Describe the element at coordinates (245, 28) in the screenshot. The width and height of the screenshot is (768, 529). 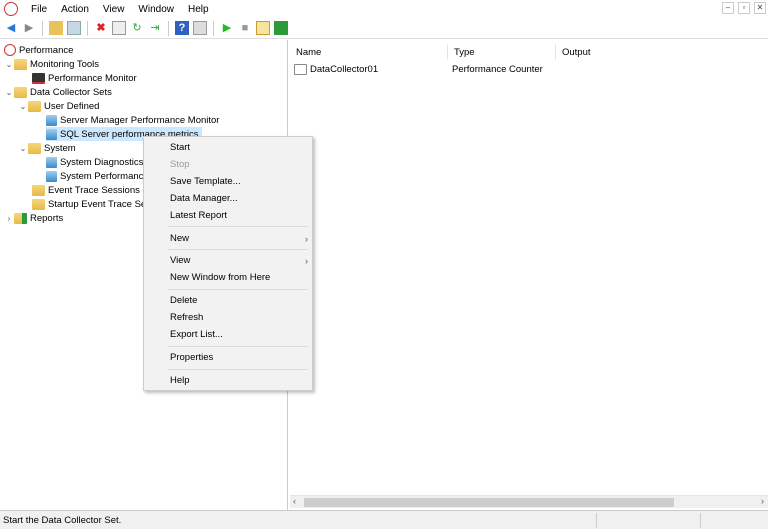
I see `stop-icon: ■` at that location.